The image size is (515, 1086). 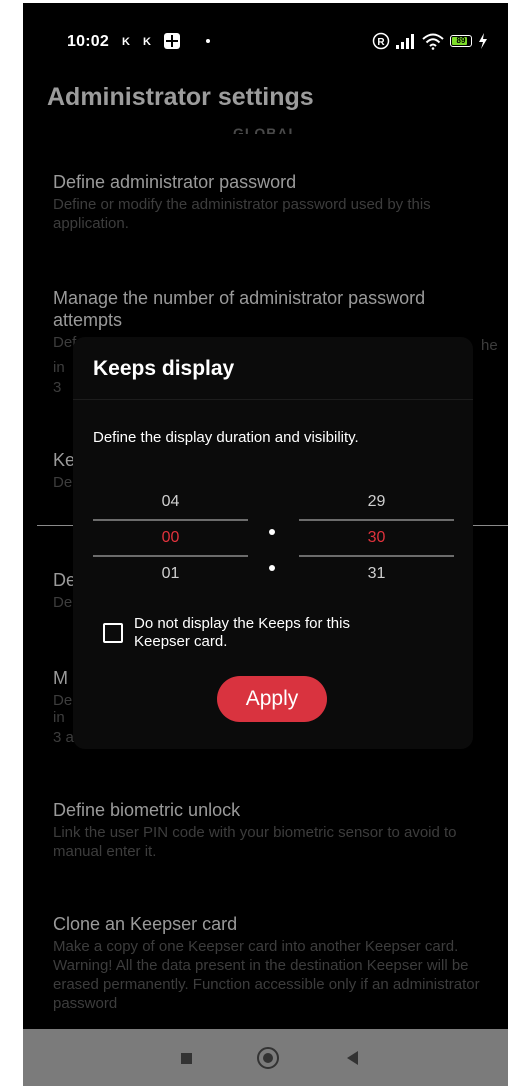 I want to click on picker-prev-value: 04, so click(x=170, y=502).